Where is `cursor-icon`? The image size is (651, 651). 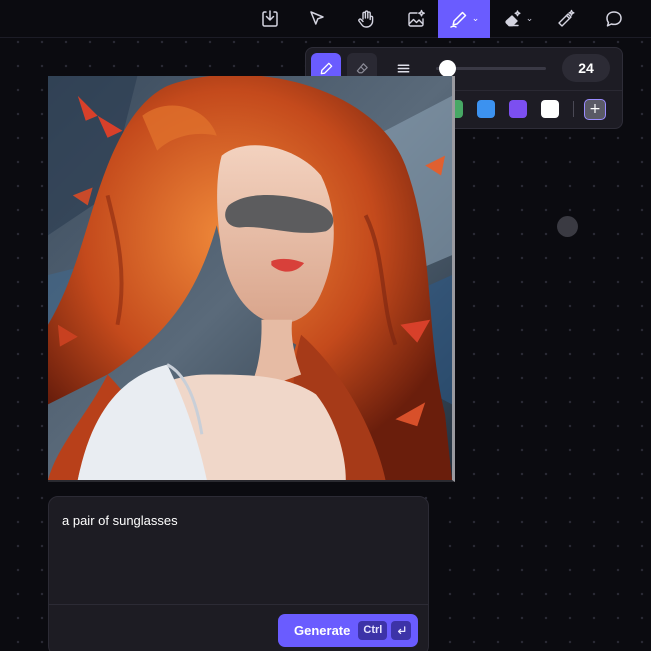 cursor-icon is located at coordinates (317, 18).